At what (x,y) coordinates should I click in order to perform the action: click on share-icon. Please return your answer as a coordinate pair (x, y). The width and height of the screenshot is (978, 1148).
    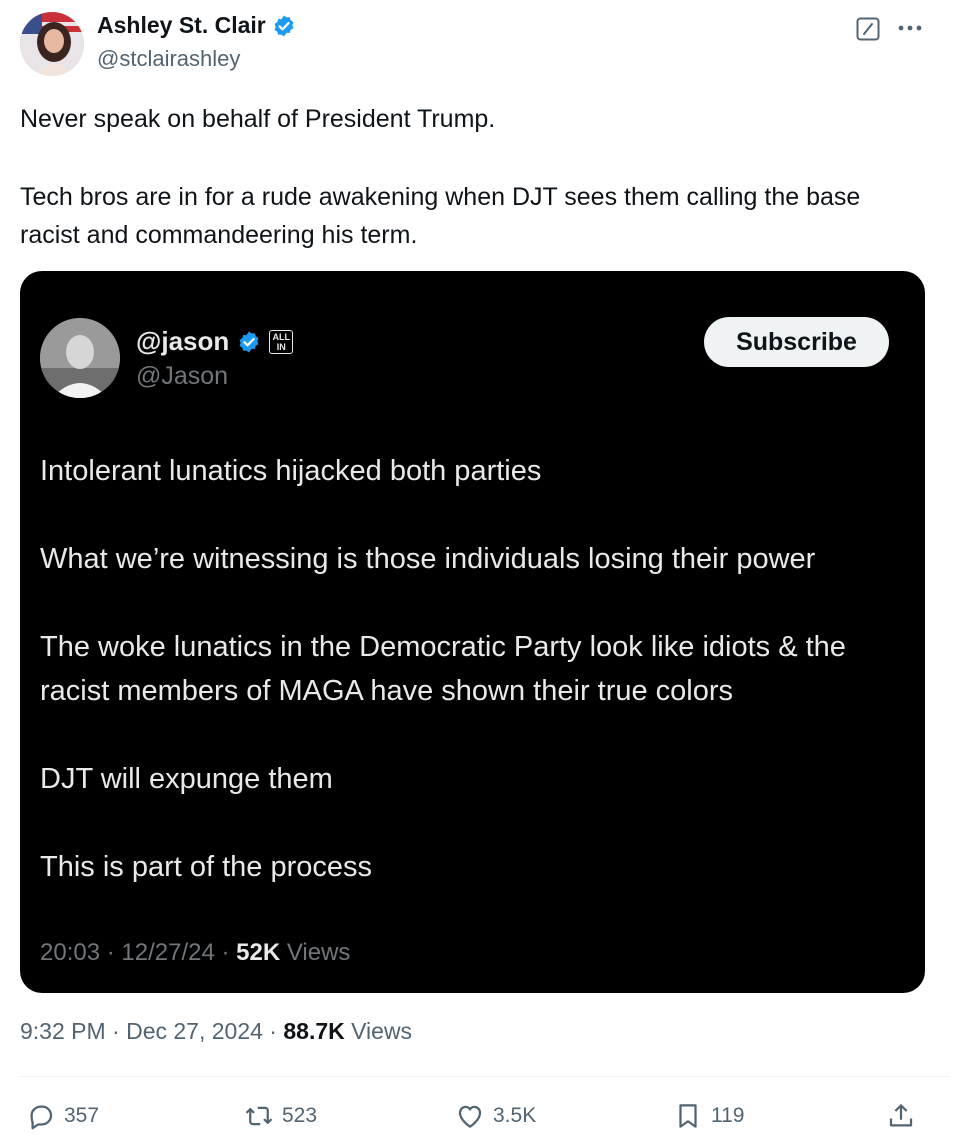
    Looking at the image, I should click on (901, 1115).